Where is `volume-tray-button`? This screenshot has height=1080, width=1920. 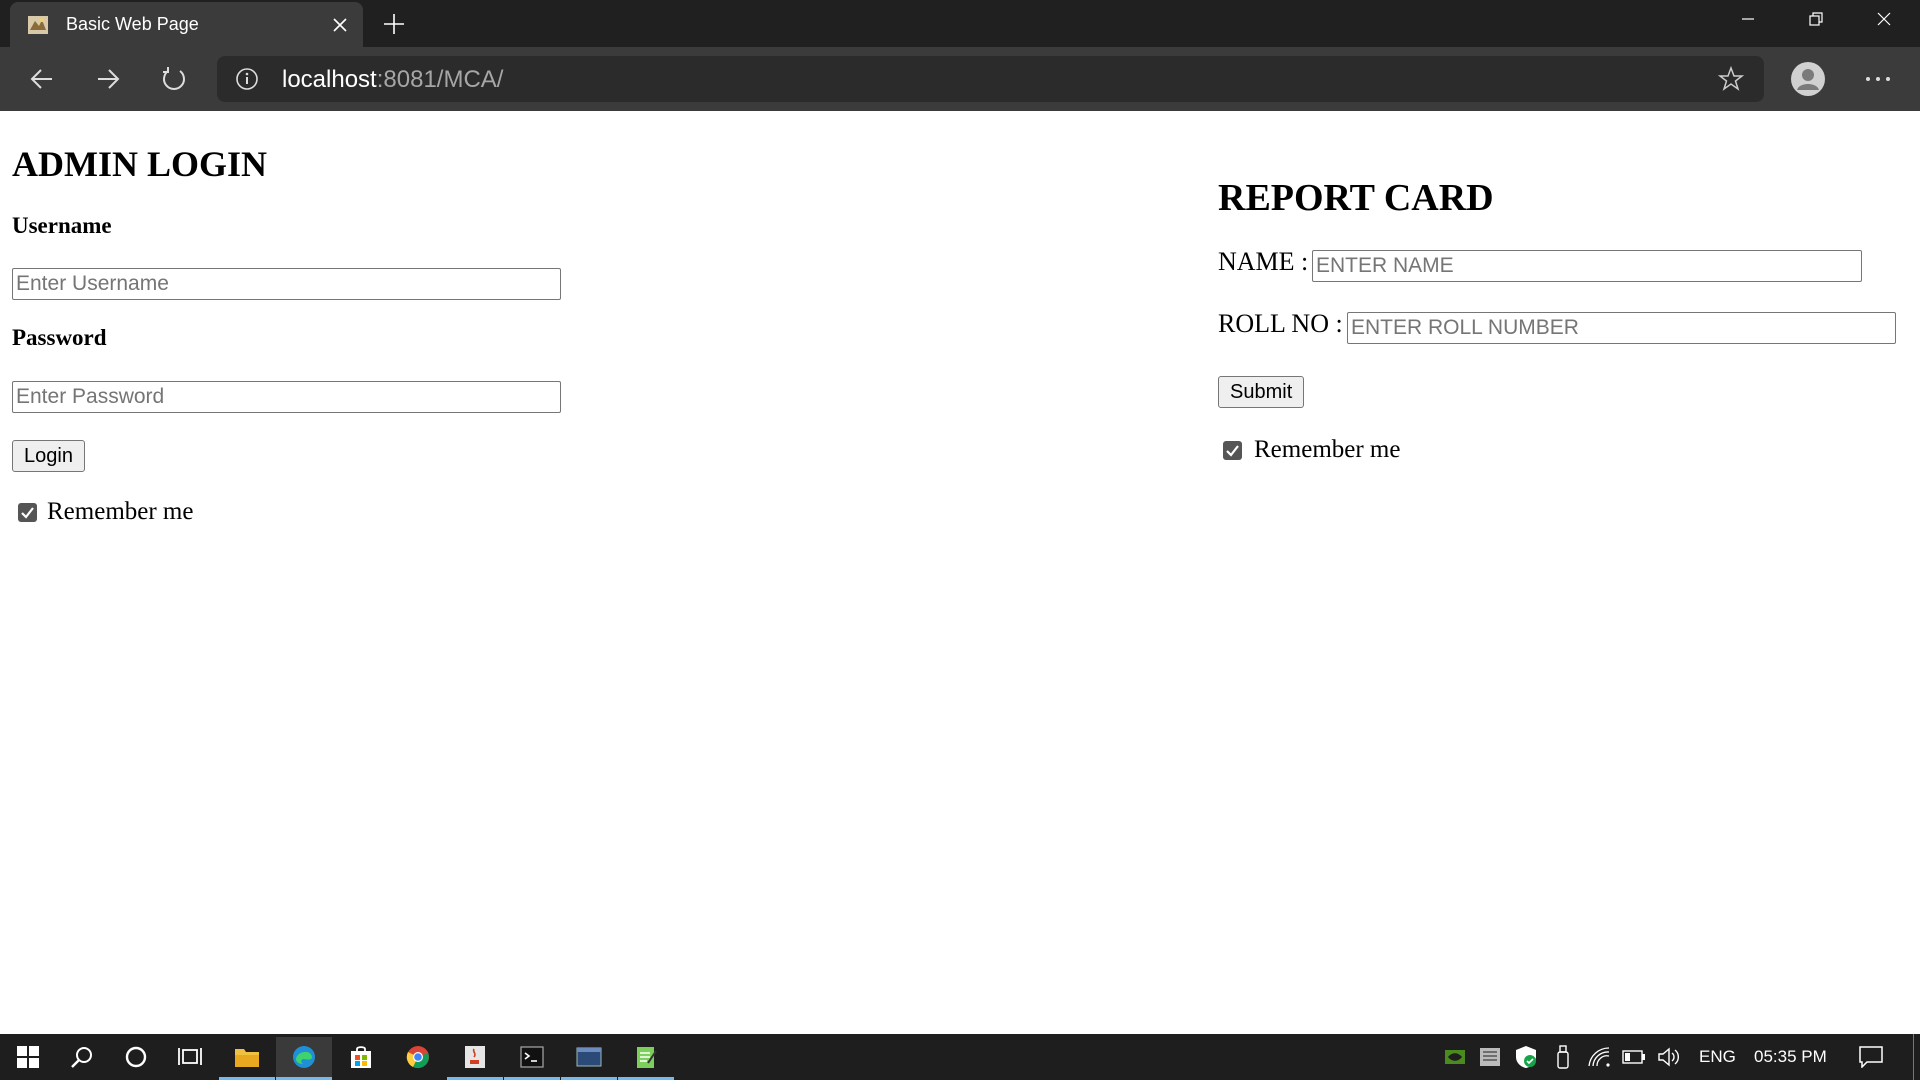 volume-tray-button is located at coordinates (1669, 1057).